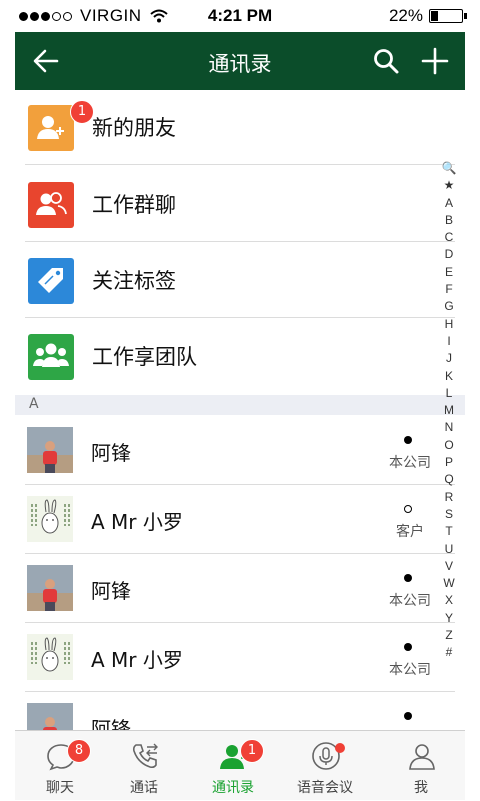 This screenshot has height=801, width=480. What do you see at coordinates (240, 204) in the screenshot?
I see `menu-item-group-chat: 工作群聊` at bounding box center [240, 204].